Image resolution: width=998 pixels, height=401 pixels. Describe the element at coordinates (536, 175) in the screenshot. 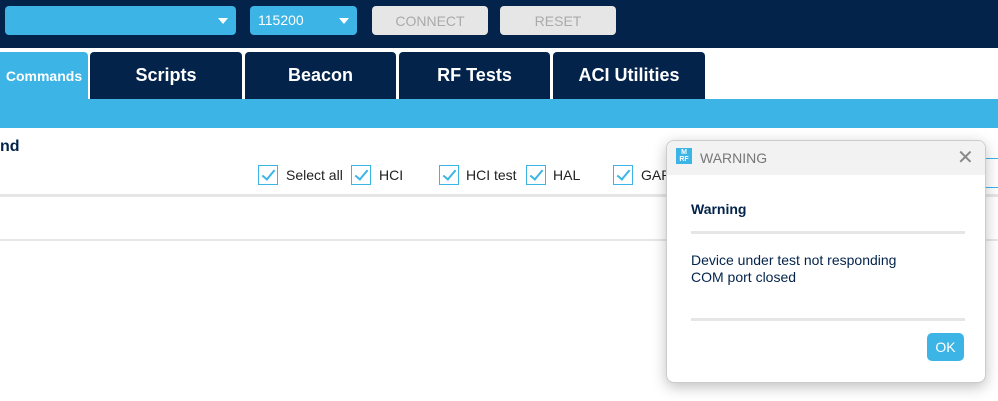

I see `hal-checkbox` at that location.